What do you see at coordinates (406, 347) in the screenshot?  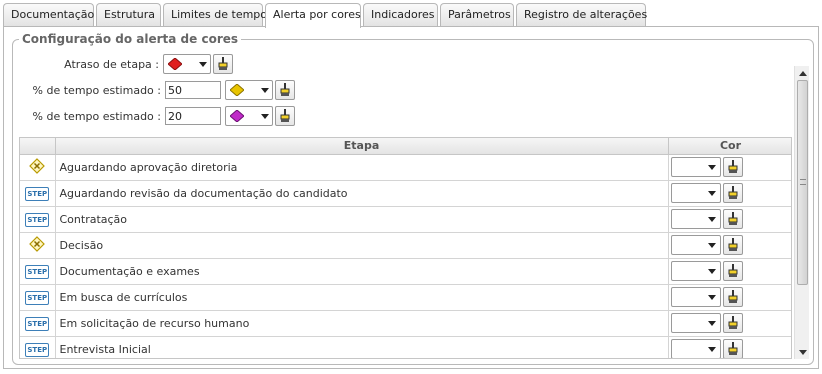 I see `table-row: STEP Entrevista Inicial` at bounding box center [406, 347].